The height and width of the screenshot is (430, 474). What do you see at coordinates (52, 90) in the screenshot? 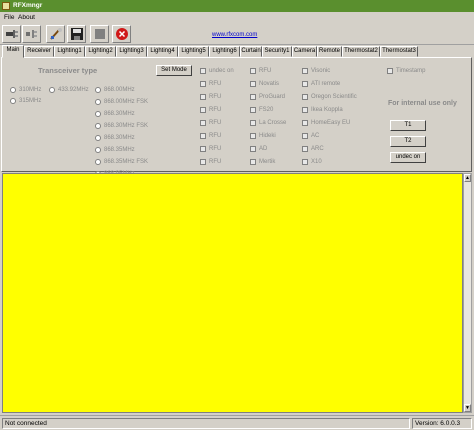
I see `radio-433mhz` at bounding box center [52, 90].